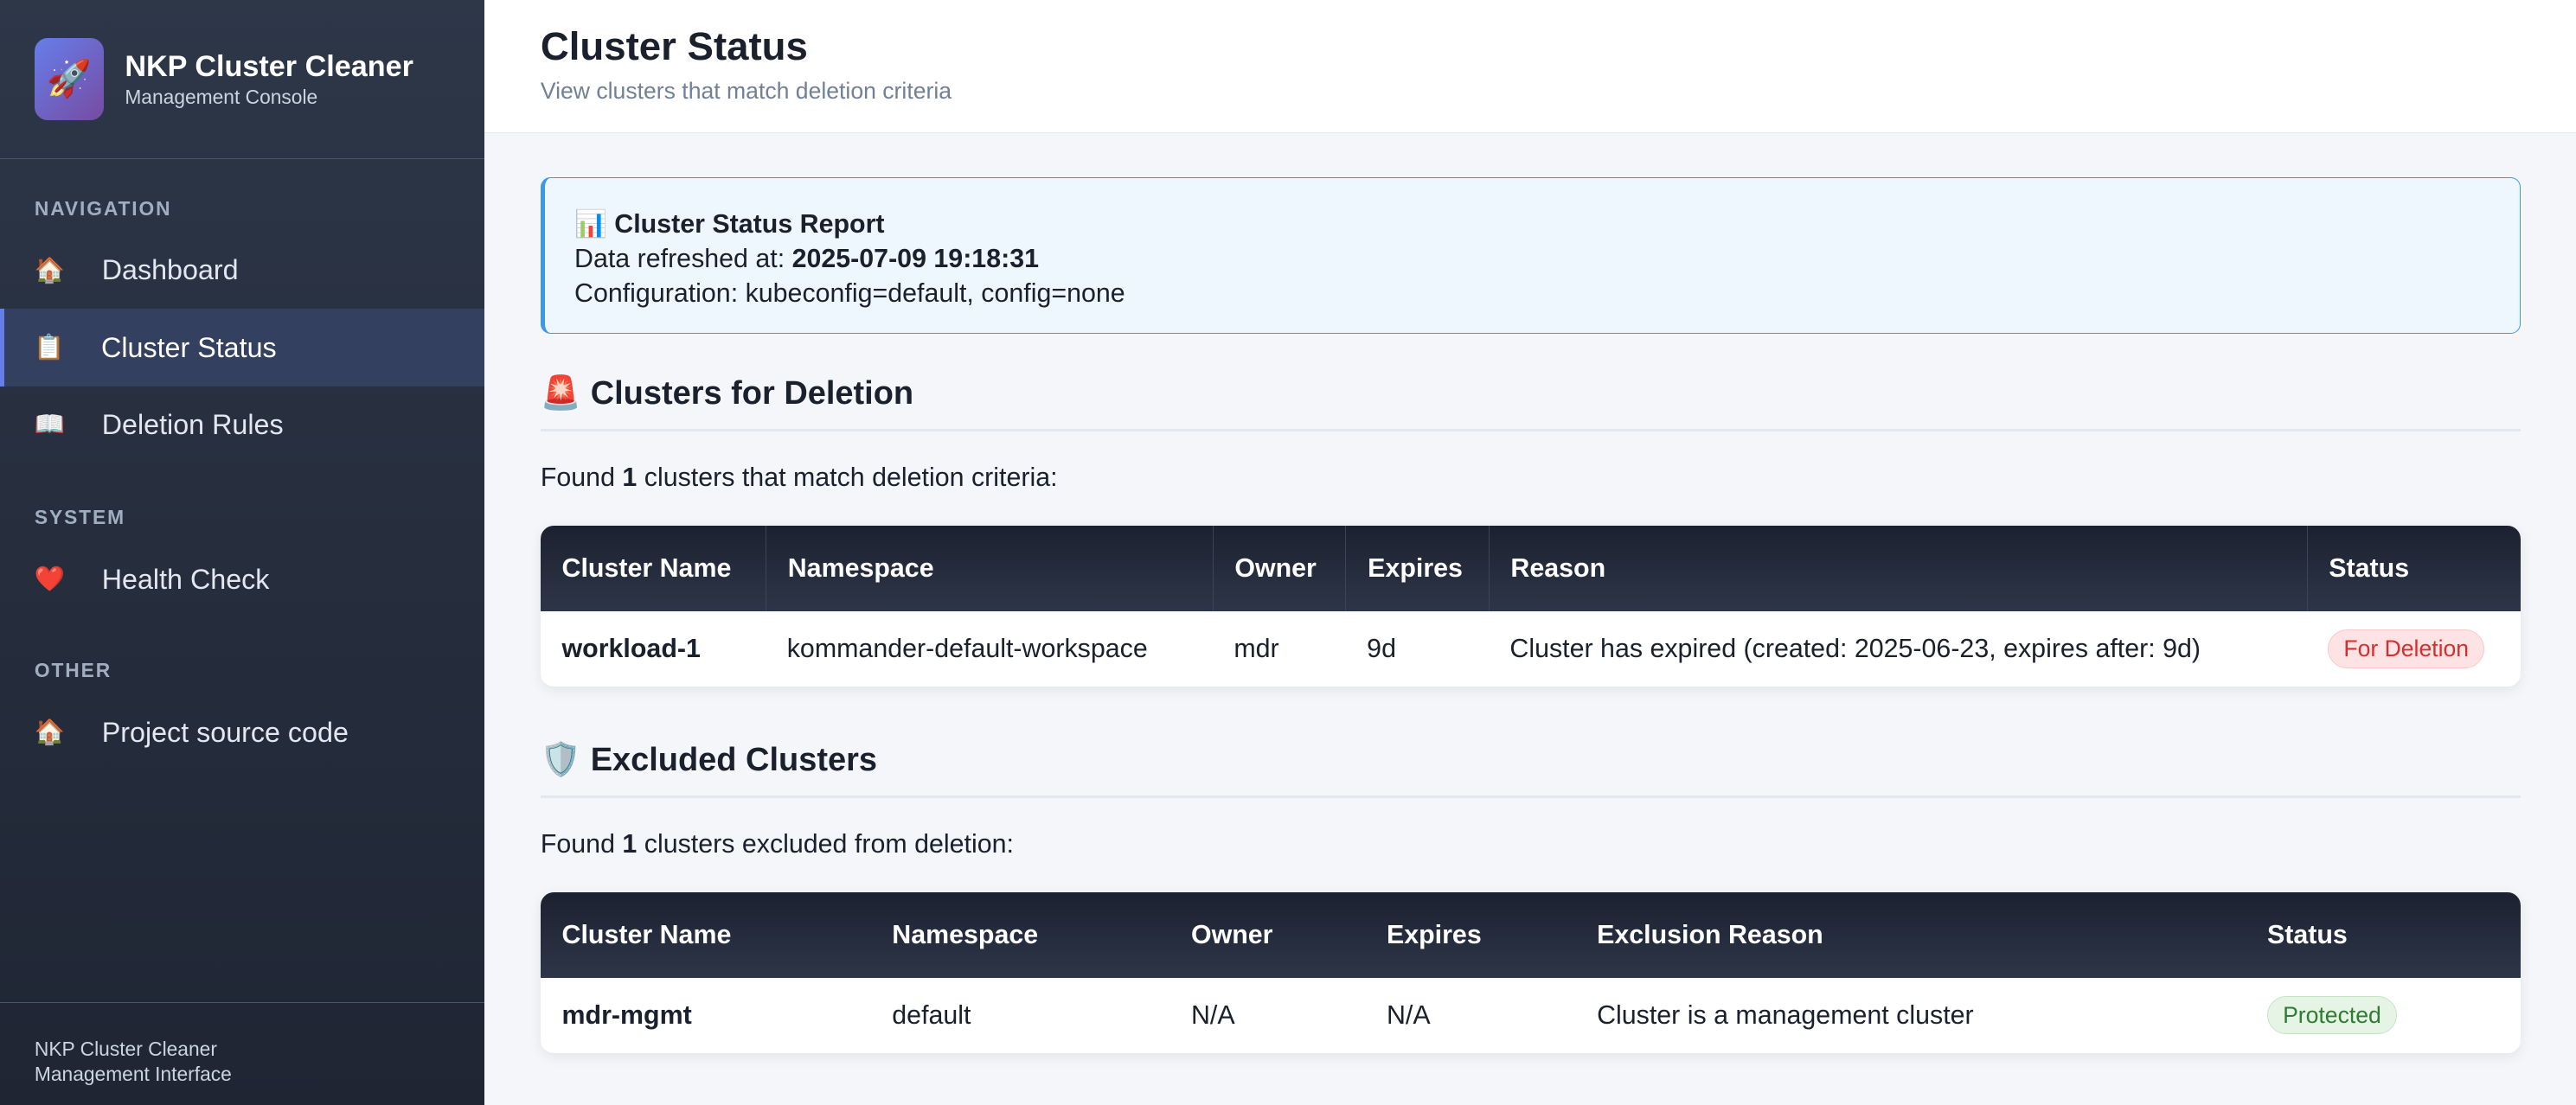 This screenshot has height=1105, width=2576. What do you see at coordinates (931, 1015) in the screenshot?
I see `namespace: default` at bounding box center [931, 1015].